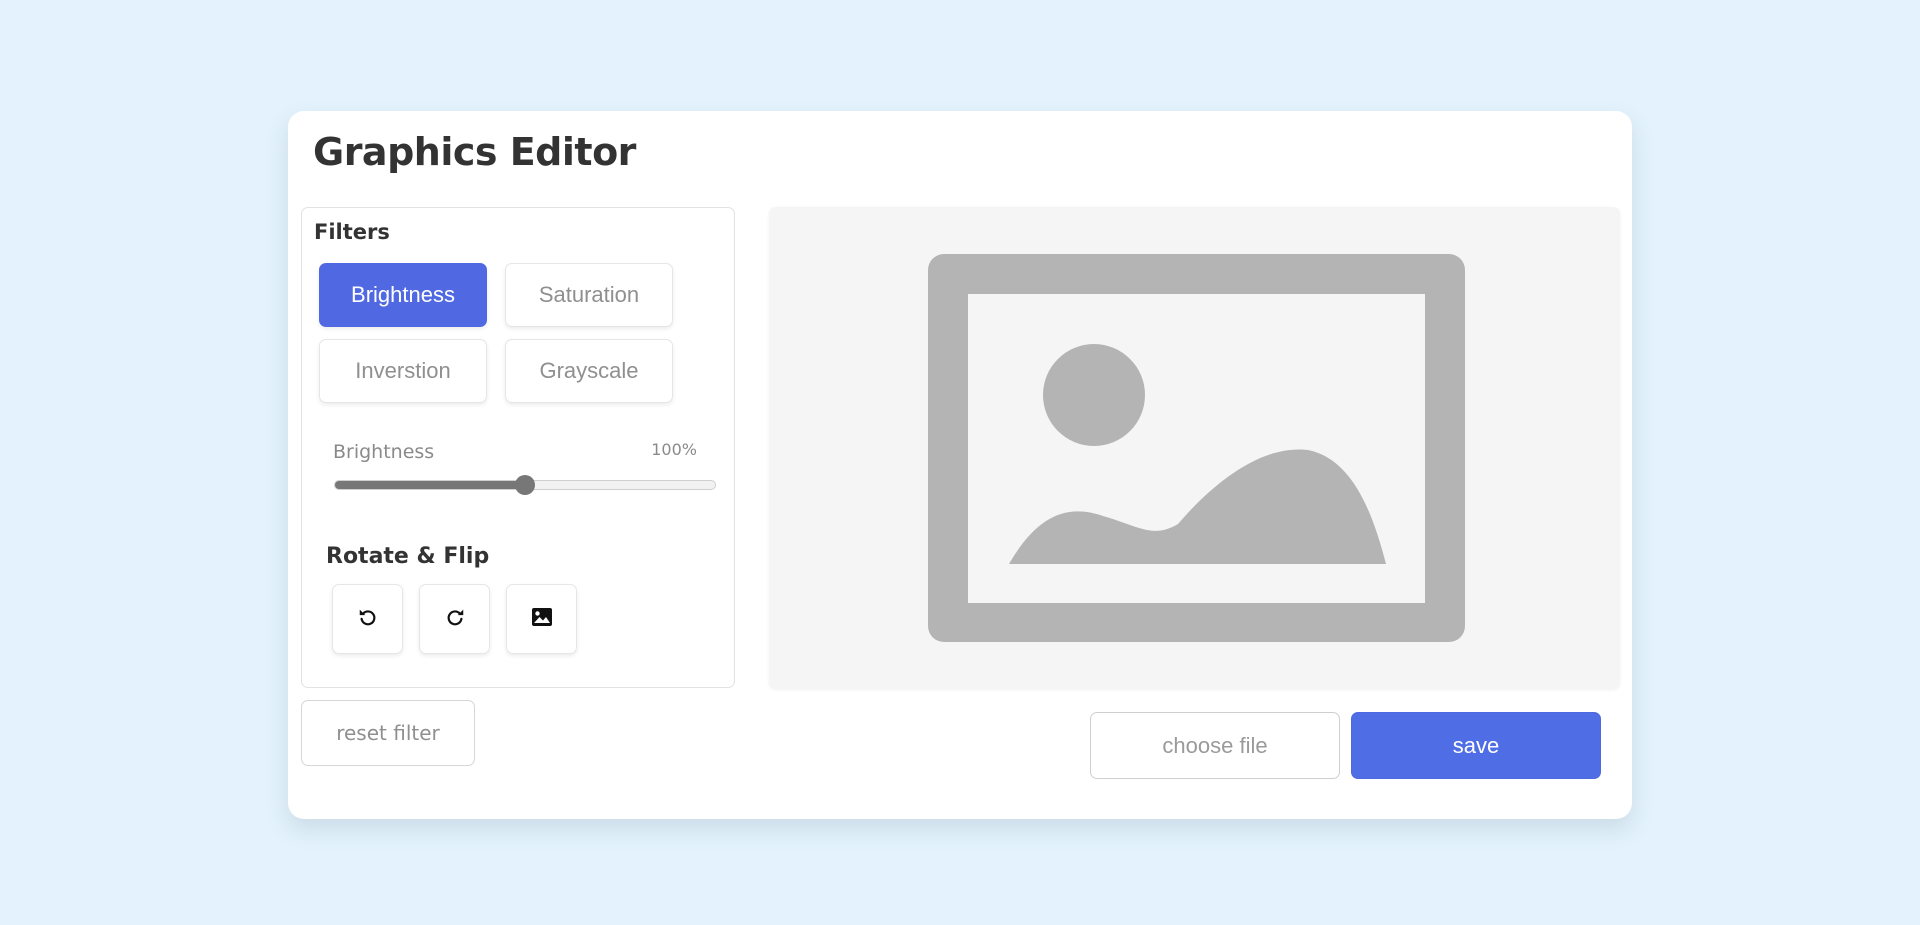 Image resolution: width=1920 pixels, height=925 pixels. Describe the element at coordinates (674, 449) in the screenshot. I see `slider-value: 100%` at that location.